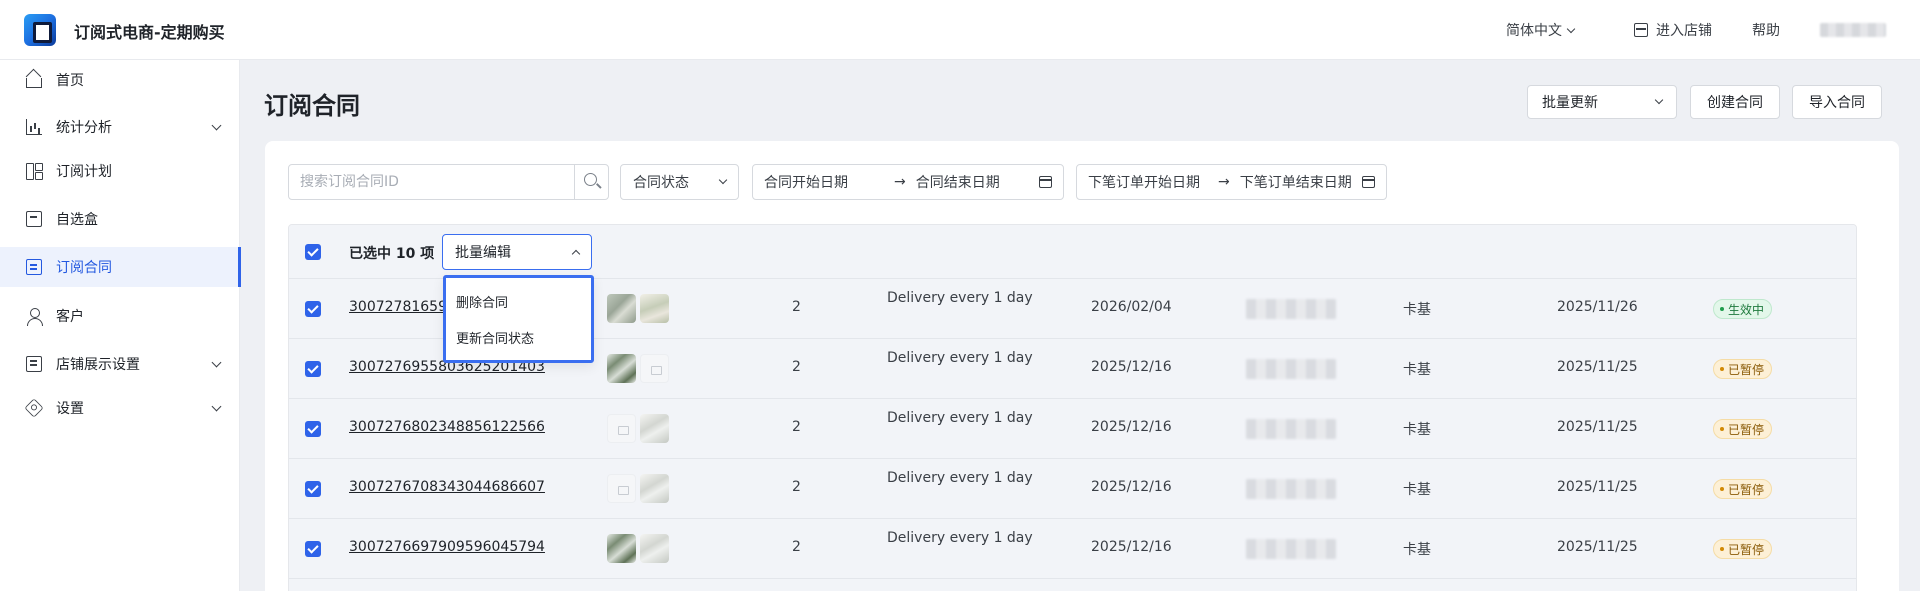 Image resolution: width=1920 pixels, height=591 pixels. What do you see at coordinates (120, 408) in the screenshot?
I see `sidebar-item-settings: 设置` at bounding box center [120, 408].